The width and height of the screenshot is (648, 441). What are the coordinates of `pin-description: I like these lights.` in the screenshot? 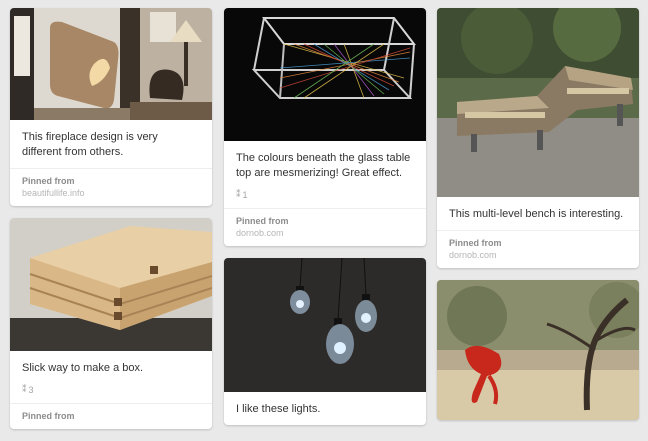 It's located at (278, 409).